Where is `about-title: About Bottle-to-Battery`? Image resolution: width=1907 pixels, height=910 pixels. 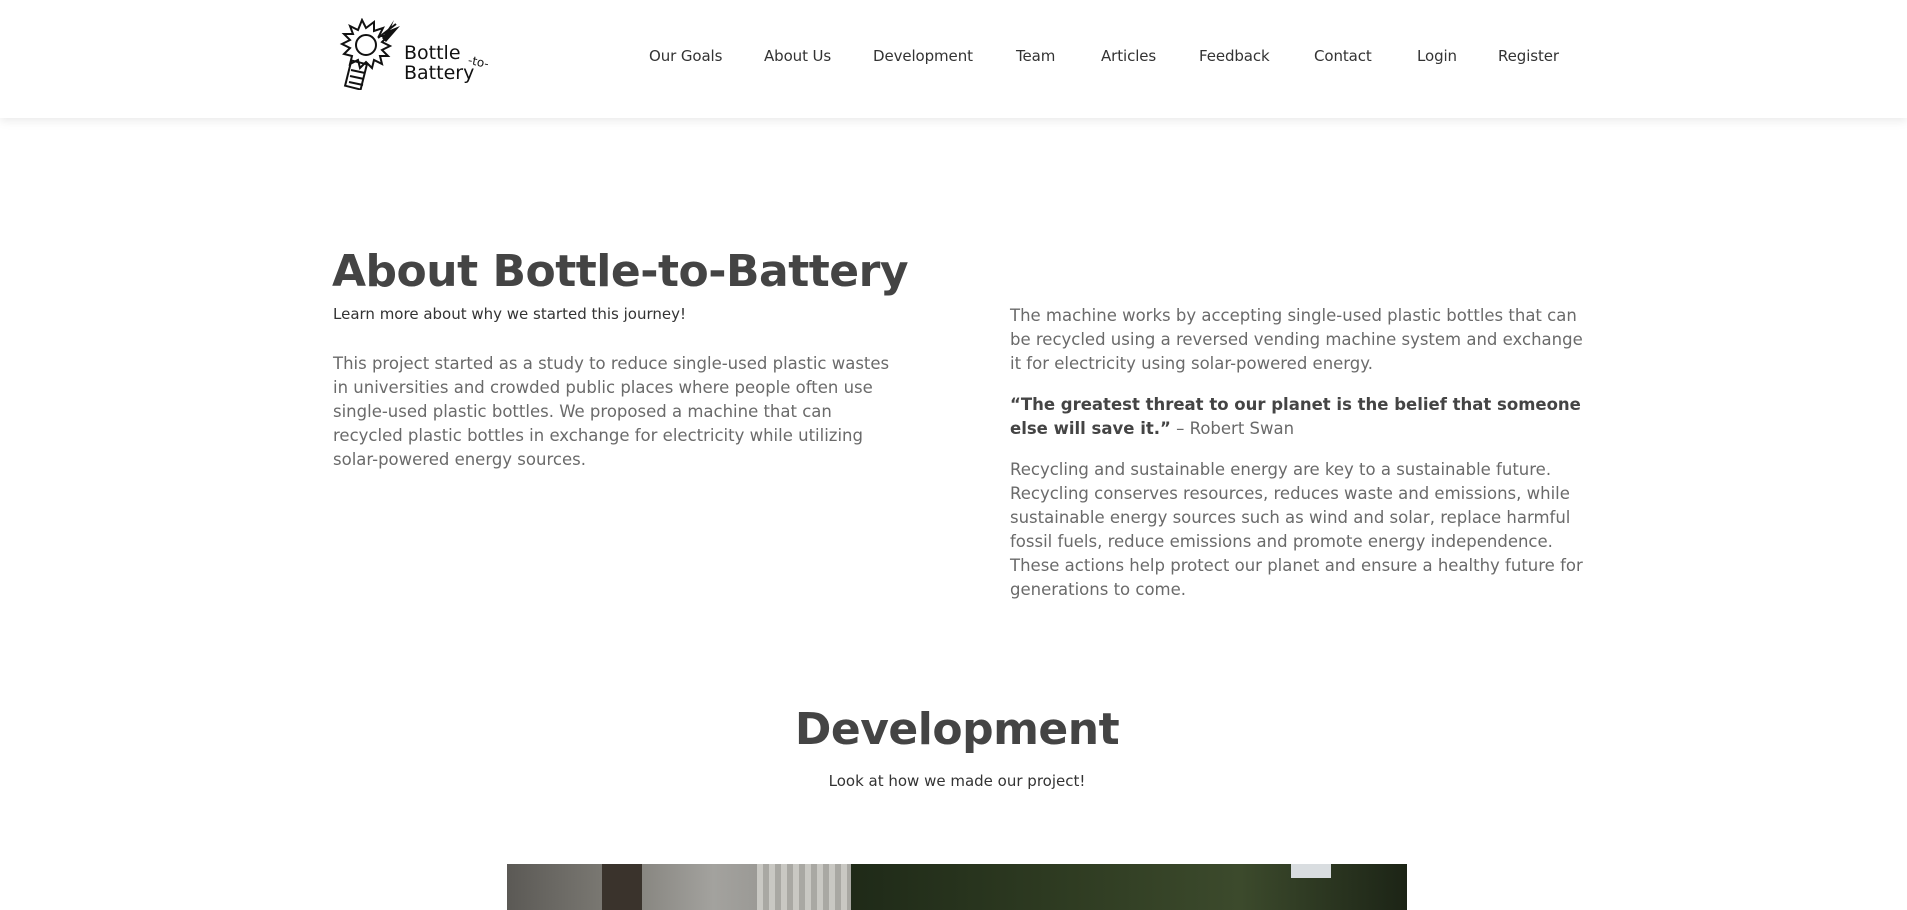 about-title: About Bottle-to-Battery is located at coordinates (620, 271).